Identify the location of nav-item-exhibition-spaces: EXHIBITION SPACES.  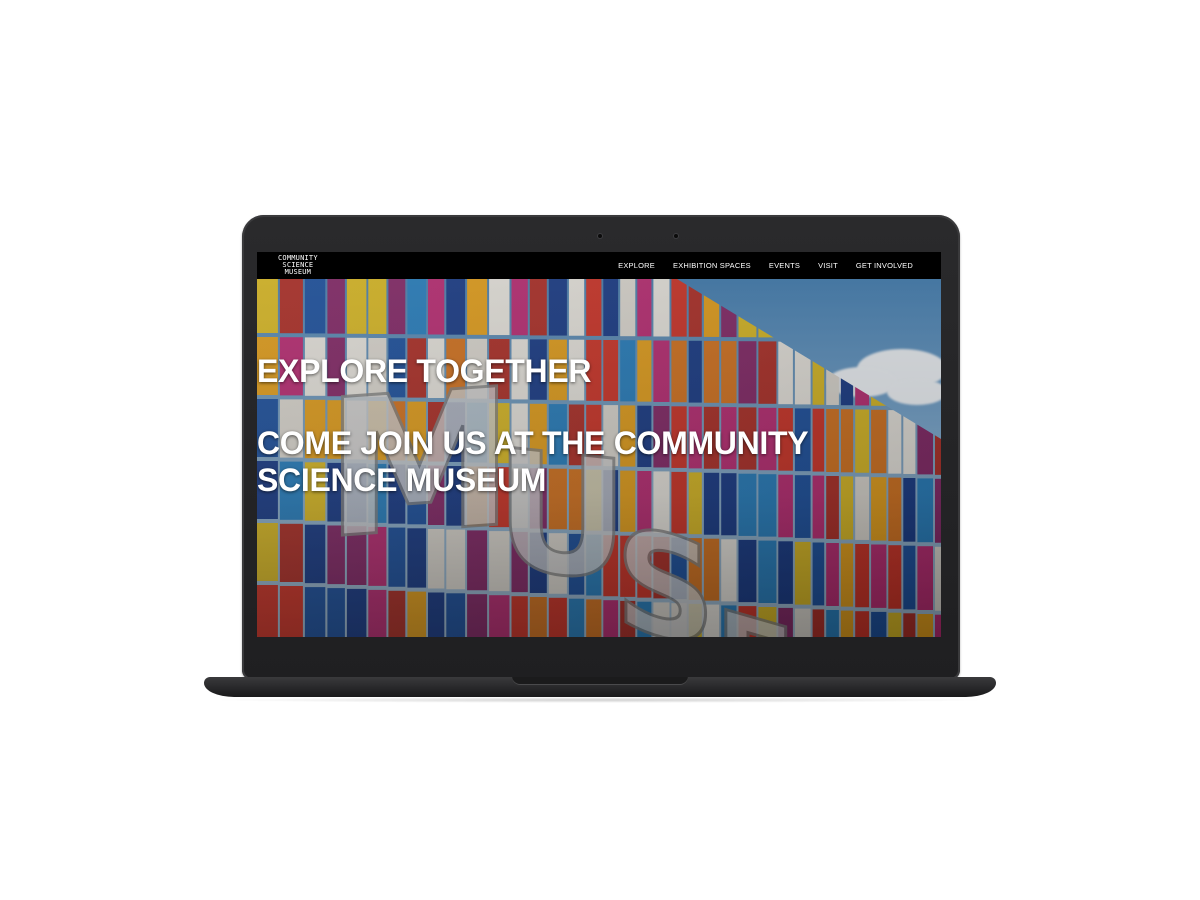
(712, 265).